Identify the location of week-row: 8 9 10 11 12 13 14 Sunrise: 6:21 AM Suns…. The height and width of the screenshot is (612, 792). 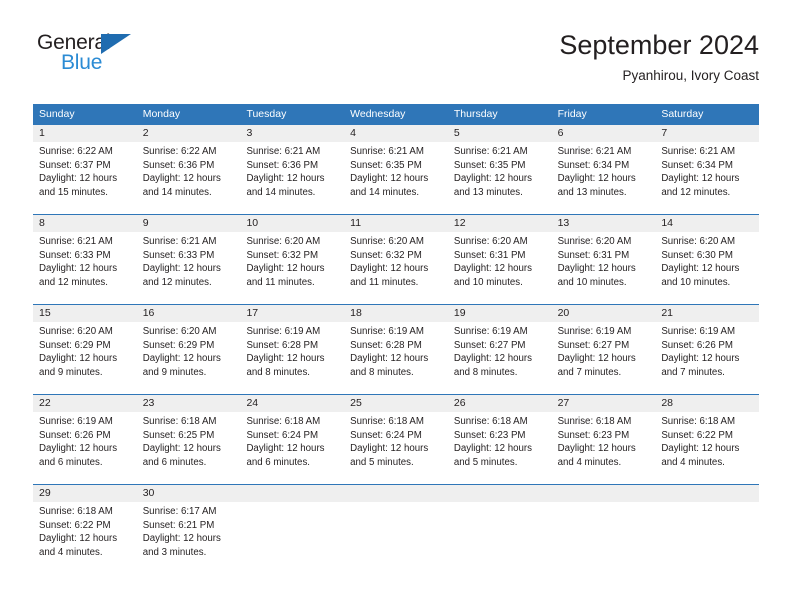
(396, 259).